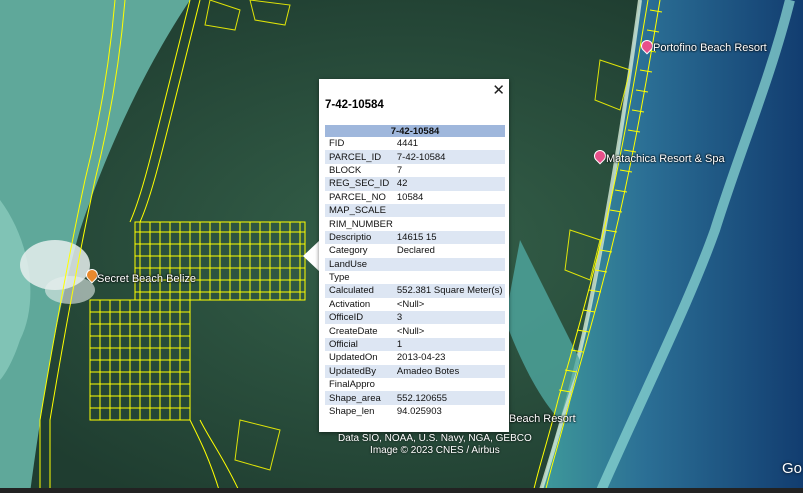  I want to click on attribute-value: 552.120655, so click(448, 398).